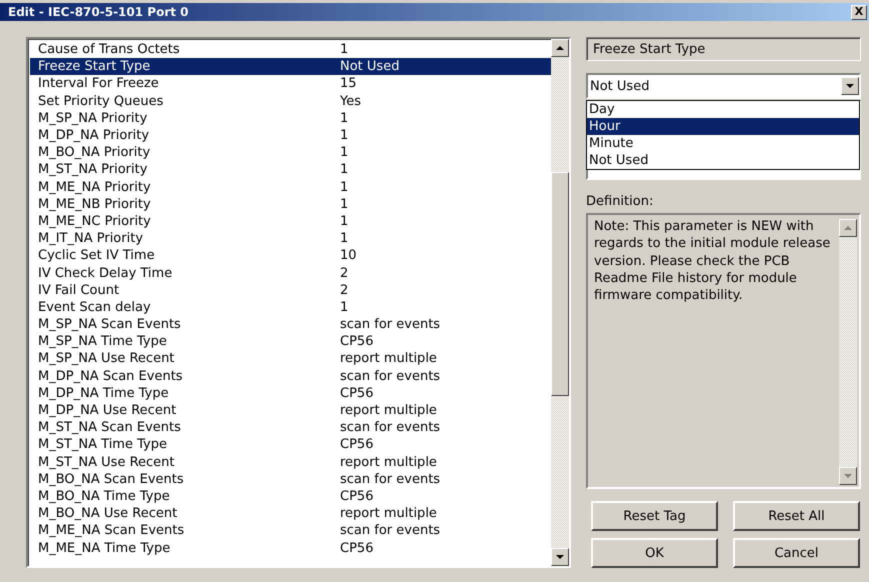  I want to click on parameter-name: M_ST_NA Time Type, so click(102, 444).